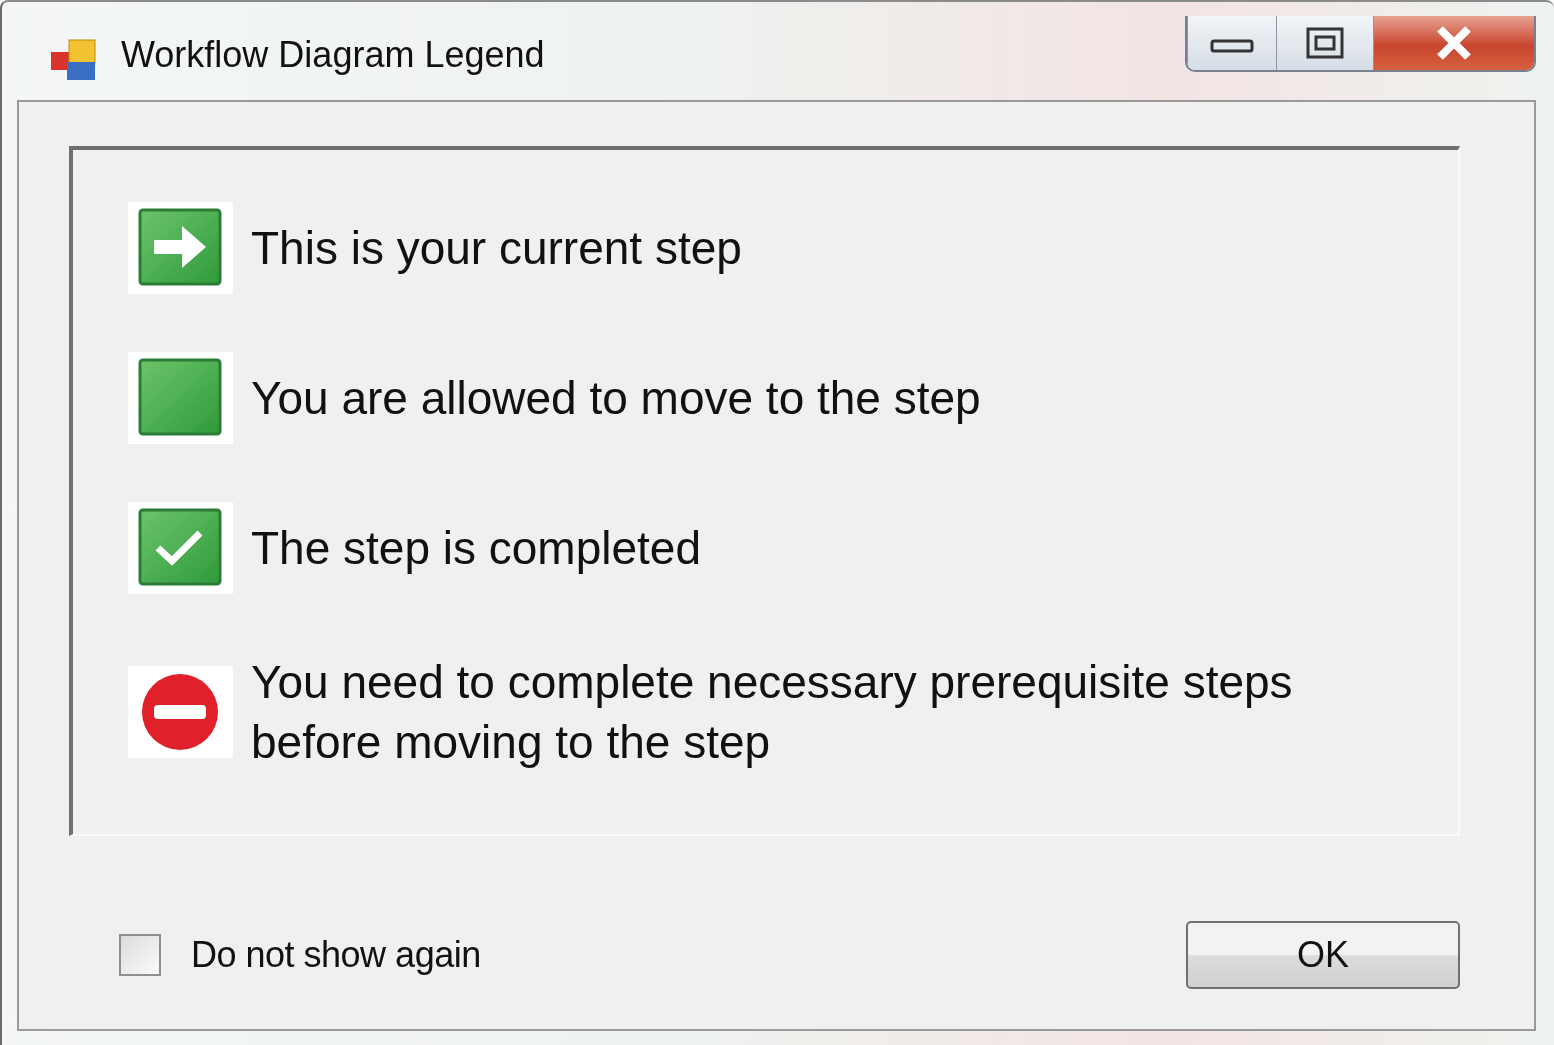 This screenshot has width=1554, height=1045. I want to click on window-title: Workflow Diagram Legend, so click(333, 55).